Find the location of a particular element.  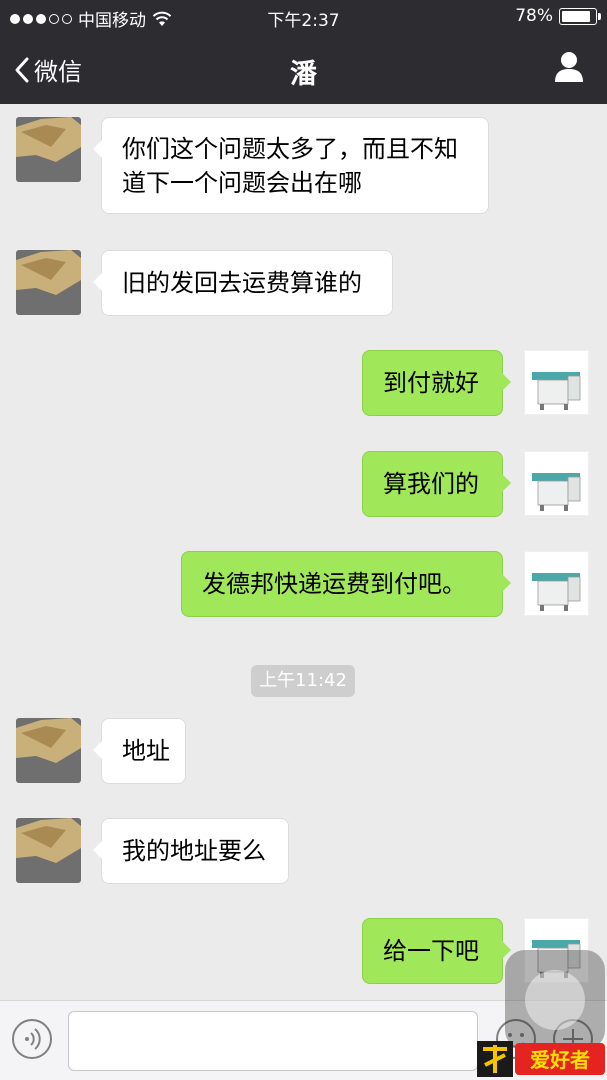

message-text: 到付就好 is located at coordinates (431, 383).